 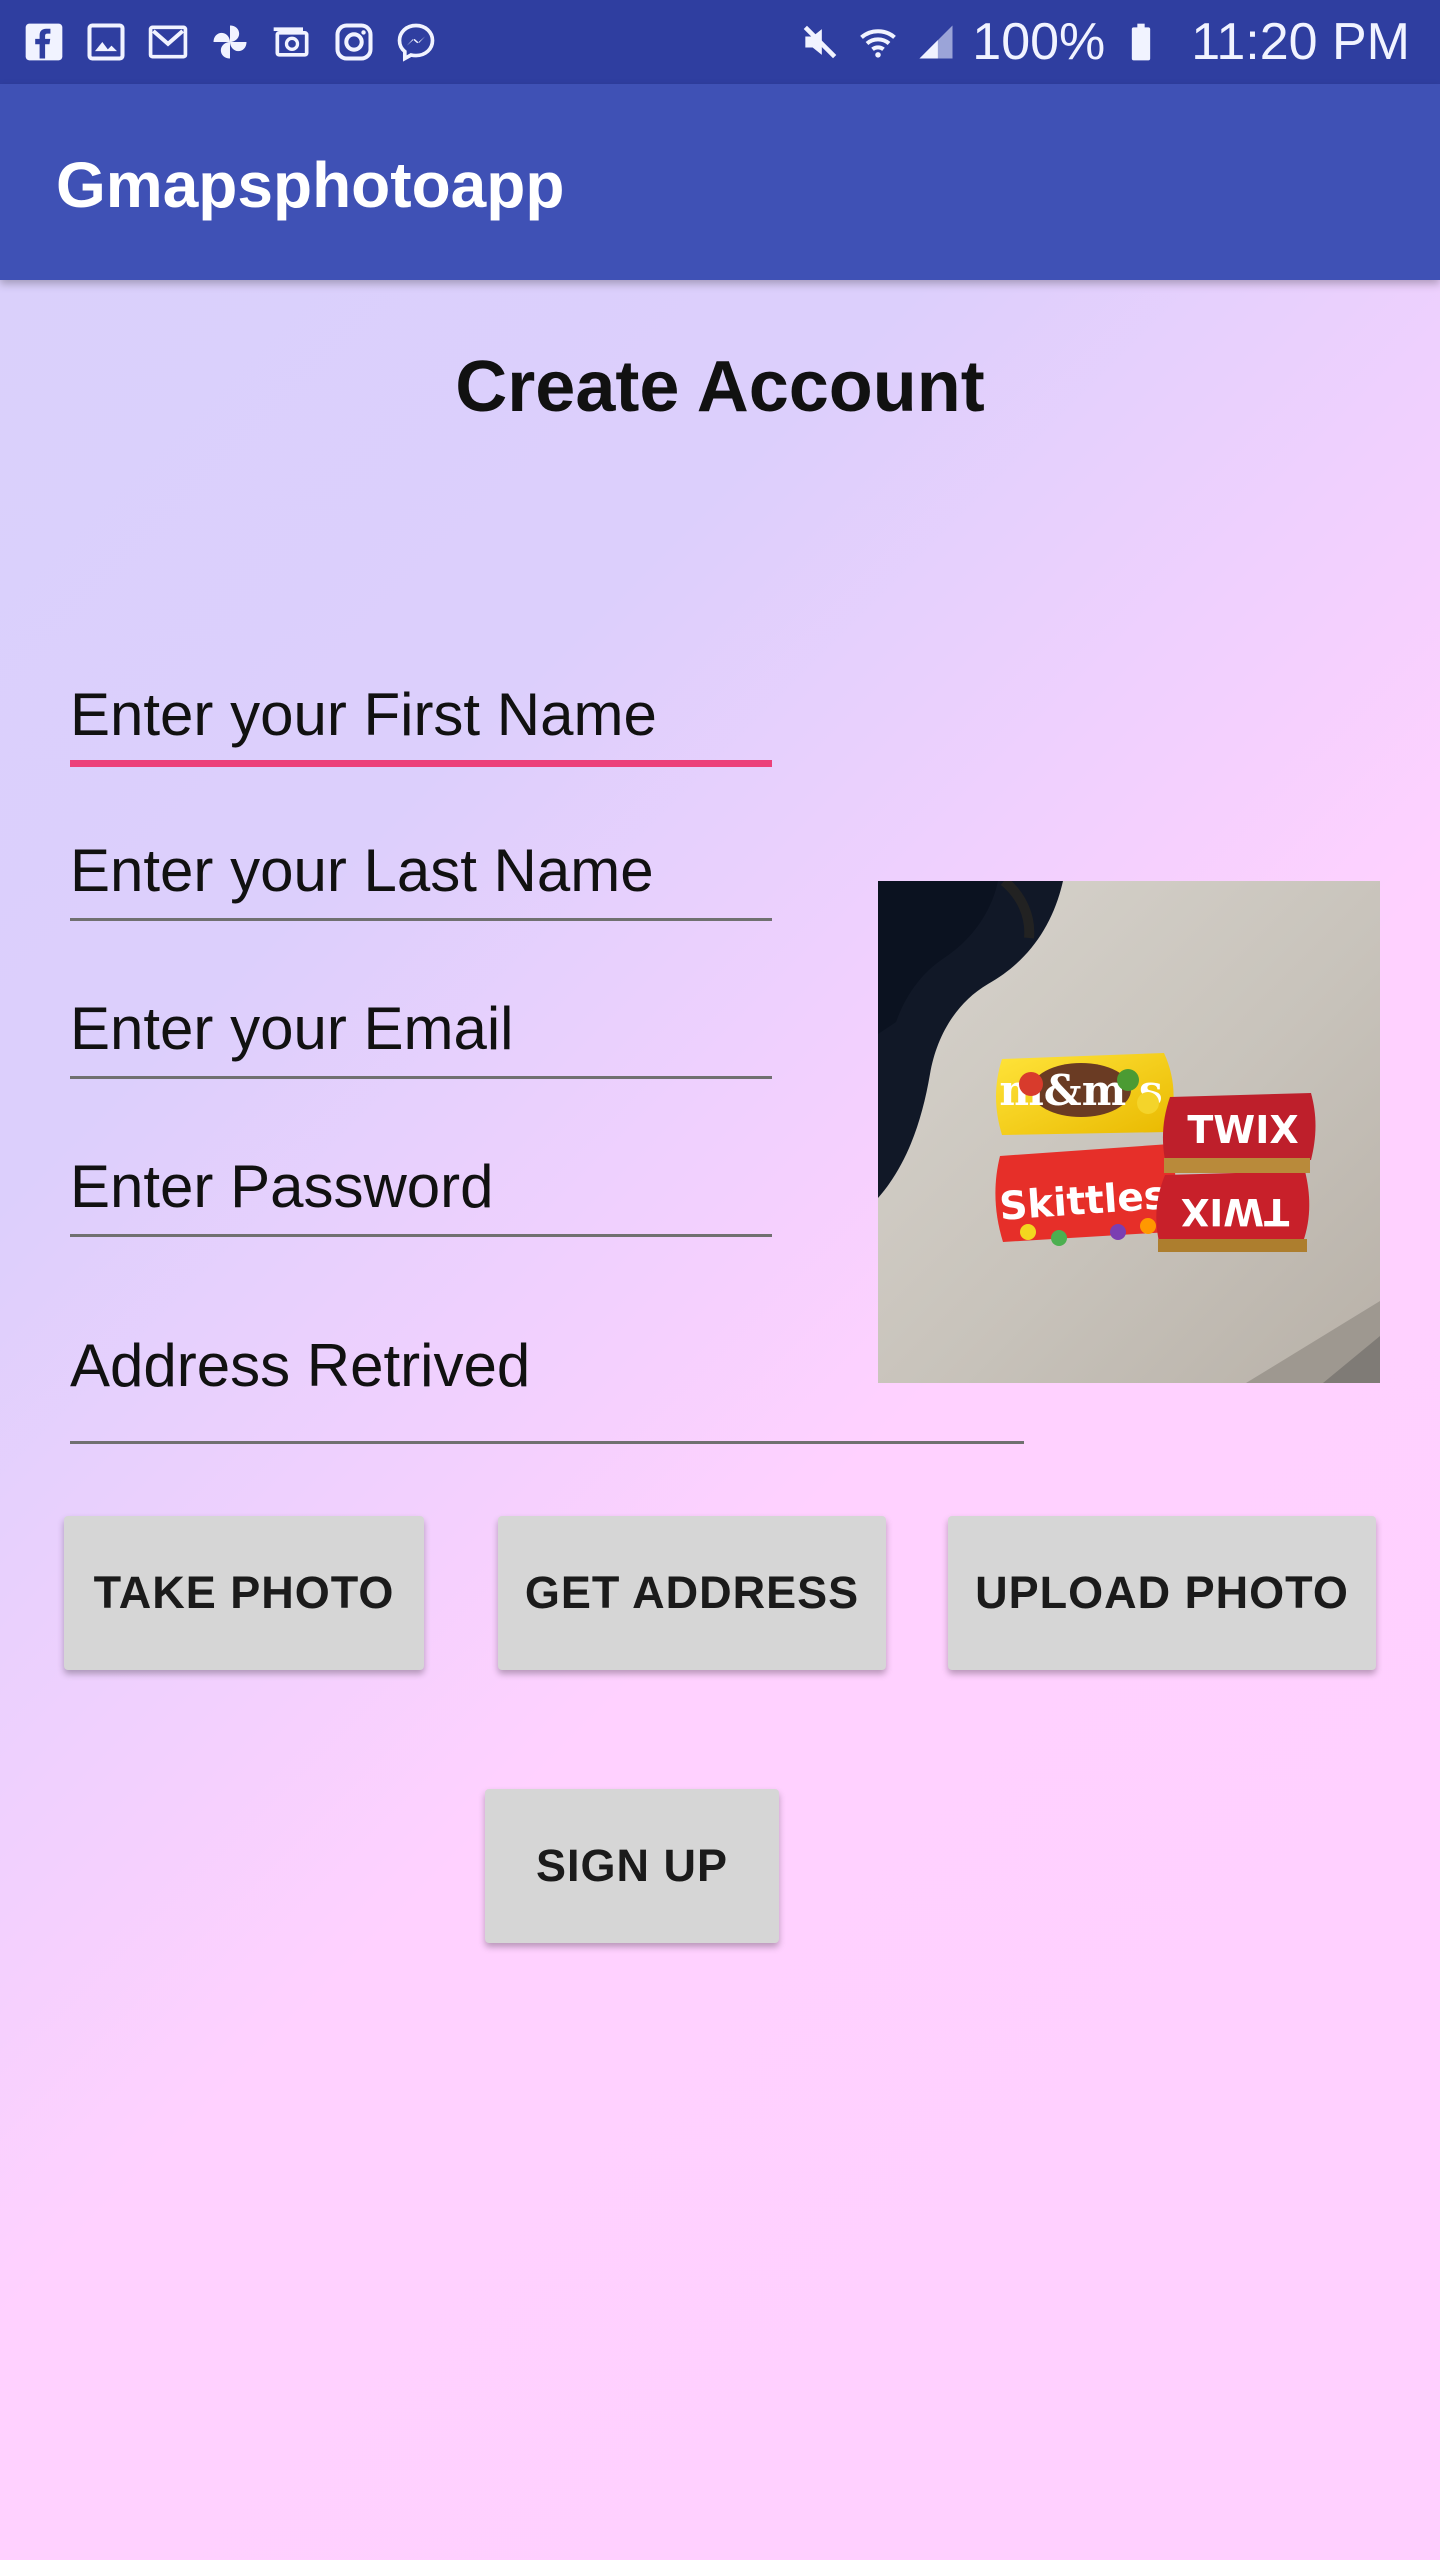 I want to click on upload-photo-button: UPLOAD PHOTO, so click(x=1162, y=1593).